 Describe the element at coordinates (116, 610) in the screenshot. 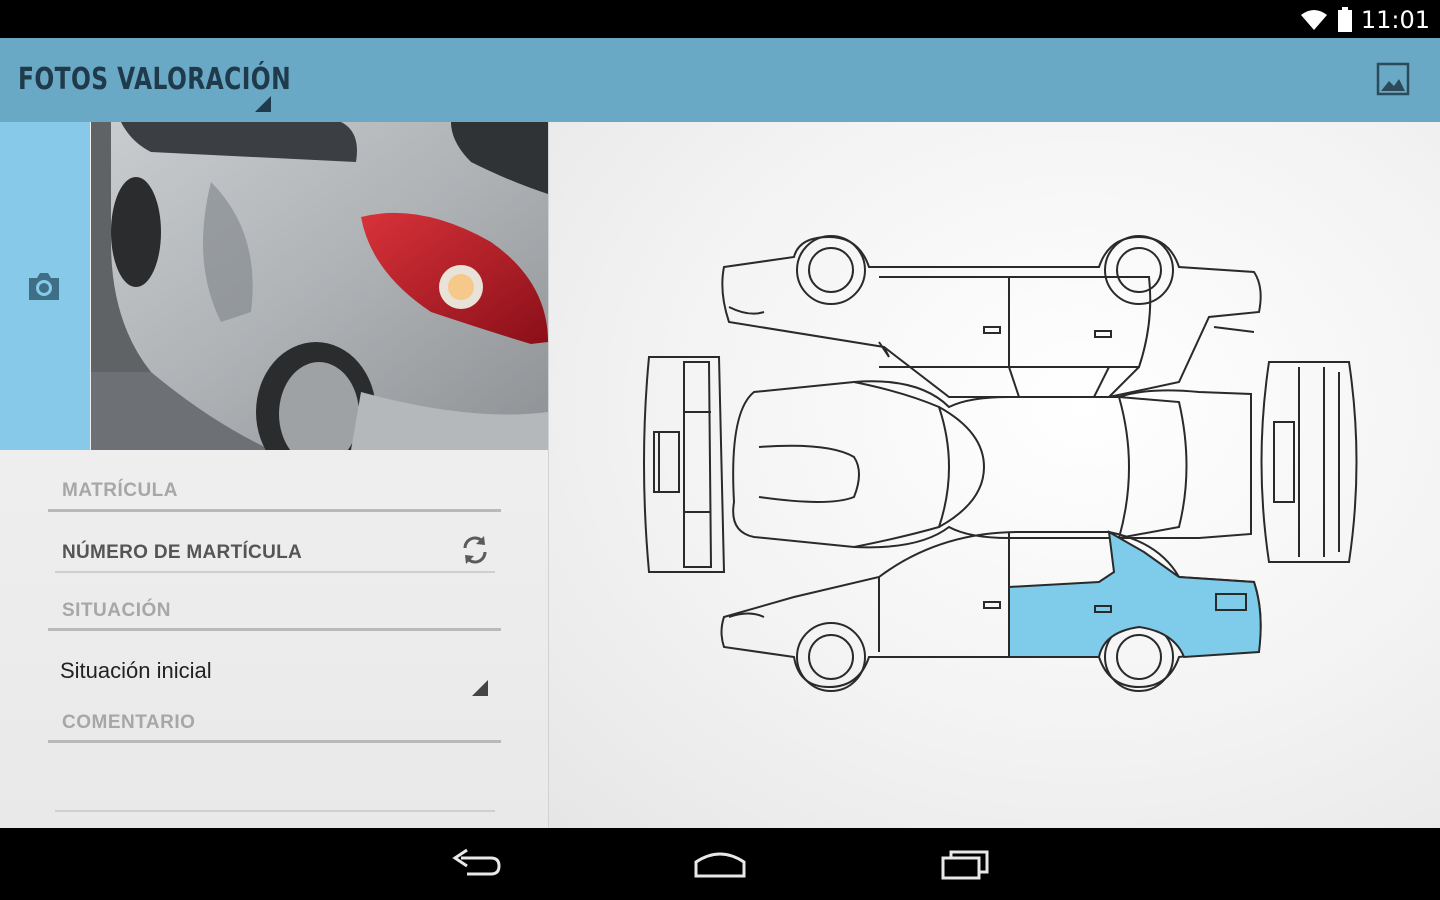

I see `situacion-label: SITUACIÓN` at that location.